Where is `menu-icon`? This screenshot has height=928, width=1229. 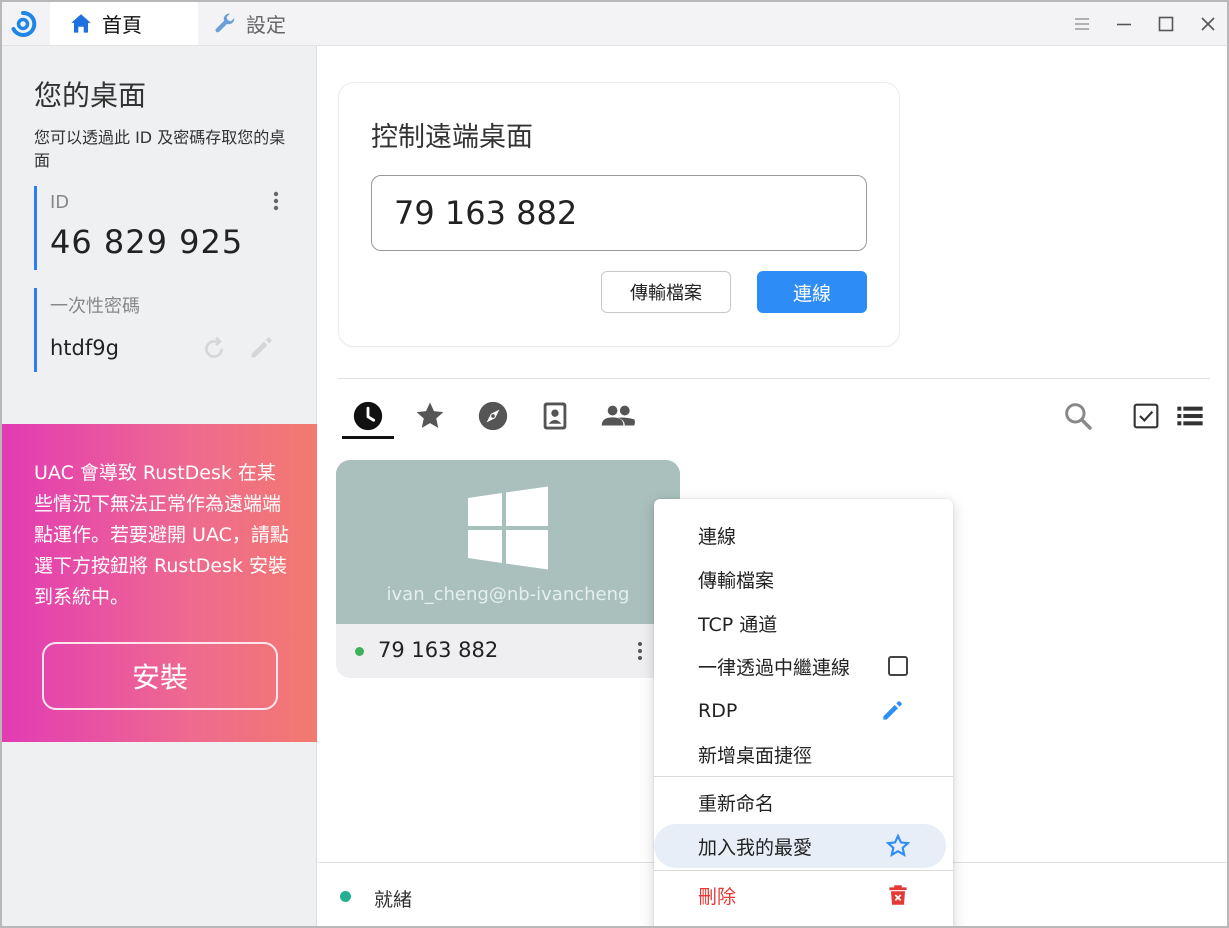
menu-icon is located at coordinates (1082, 24).